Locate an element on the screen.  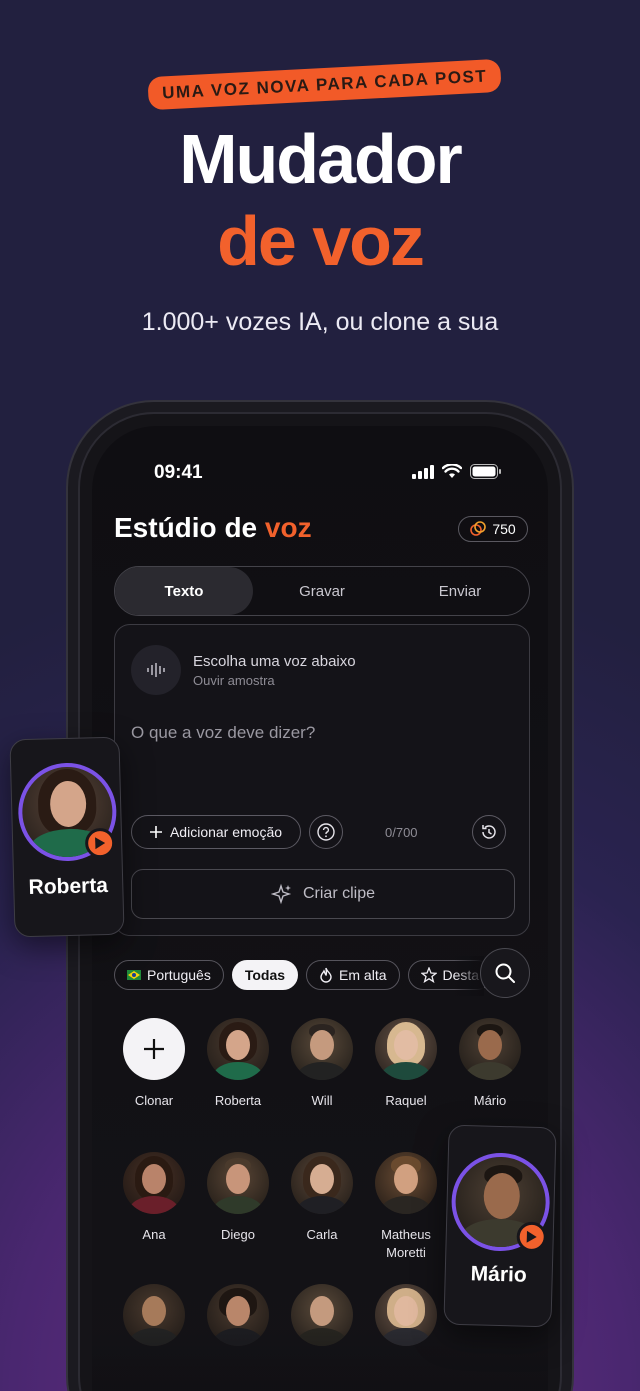
voice-diego: Diego is located at coordinates (238, 1198).